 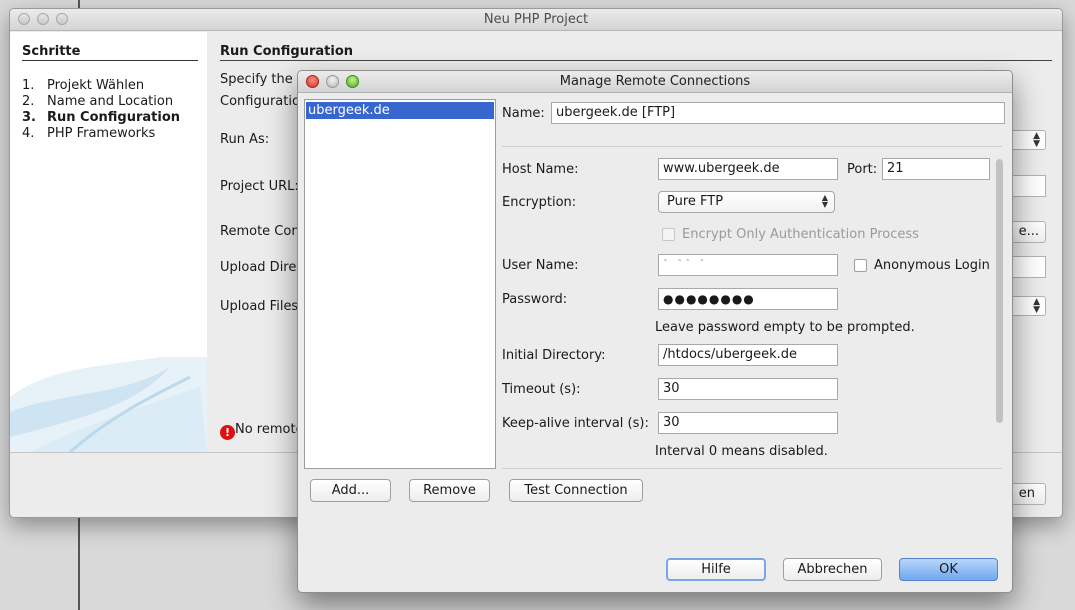 What do you see at coordinates (716, 569) in the screenshot?
I see `help-button: Hilfe` at bounding box center [716, 569].